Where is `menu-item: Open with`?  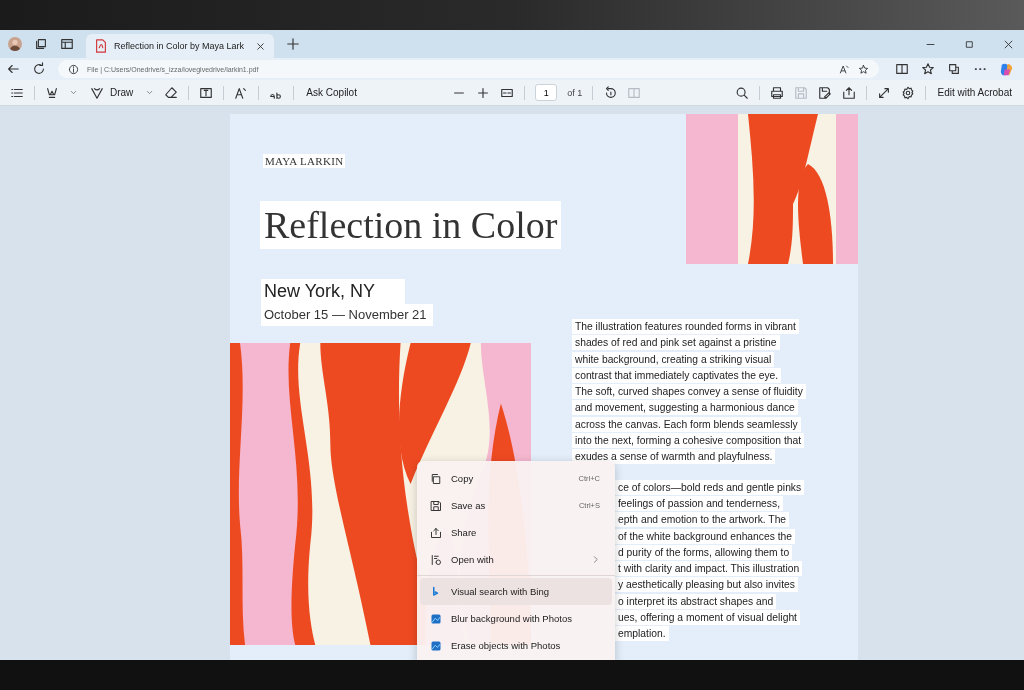 menu-item: Open with is located at coordinates (516, 559).